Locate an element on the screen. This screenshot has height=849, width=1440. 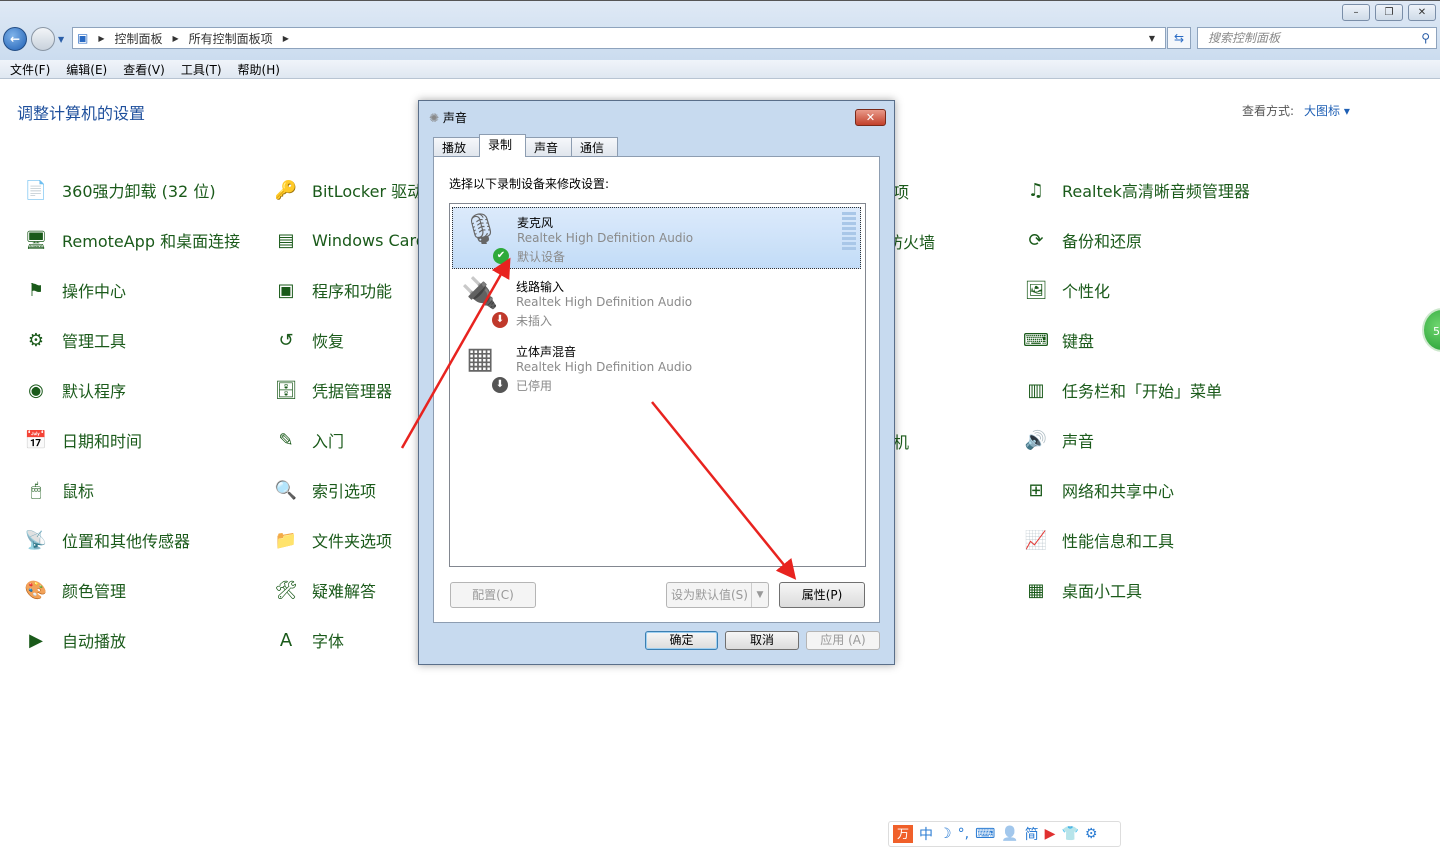
control-panel-item: 📄 360强力卸载 (32 位) is located at coordinates (118, 190).